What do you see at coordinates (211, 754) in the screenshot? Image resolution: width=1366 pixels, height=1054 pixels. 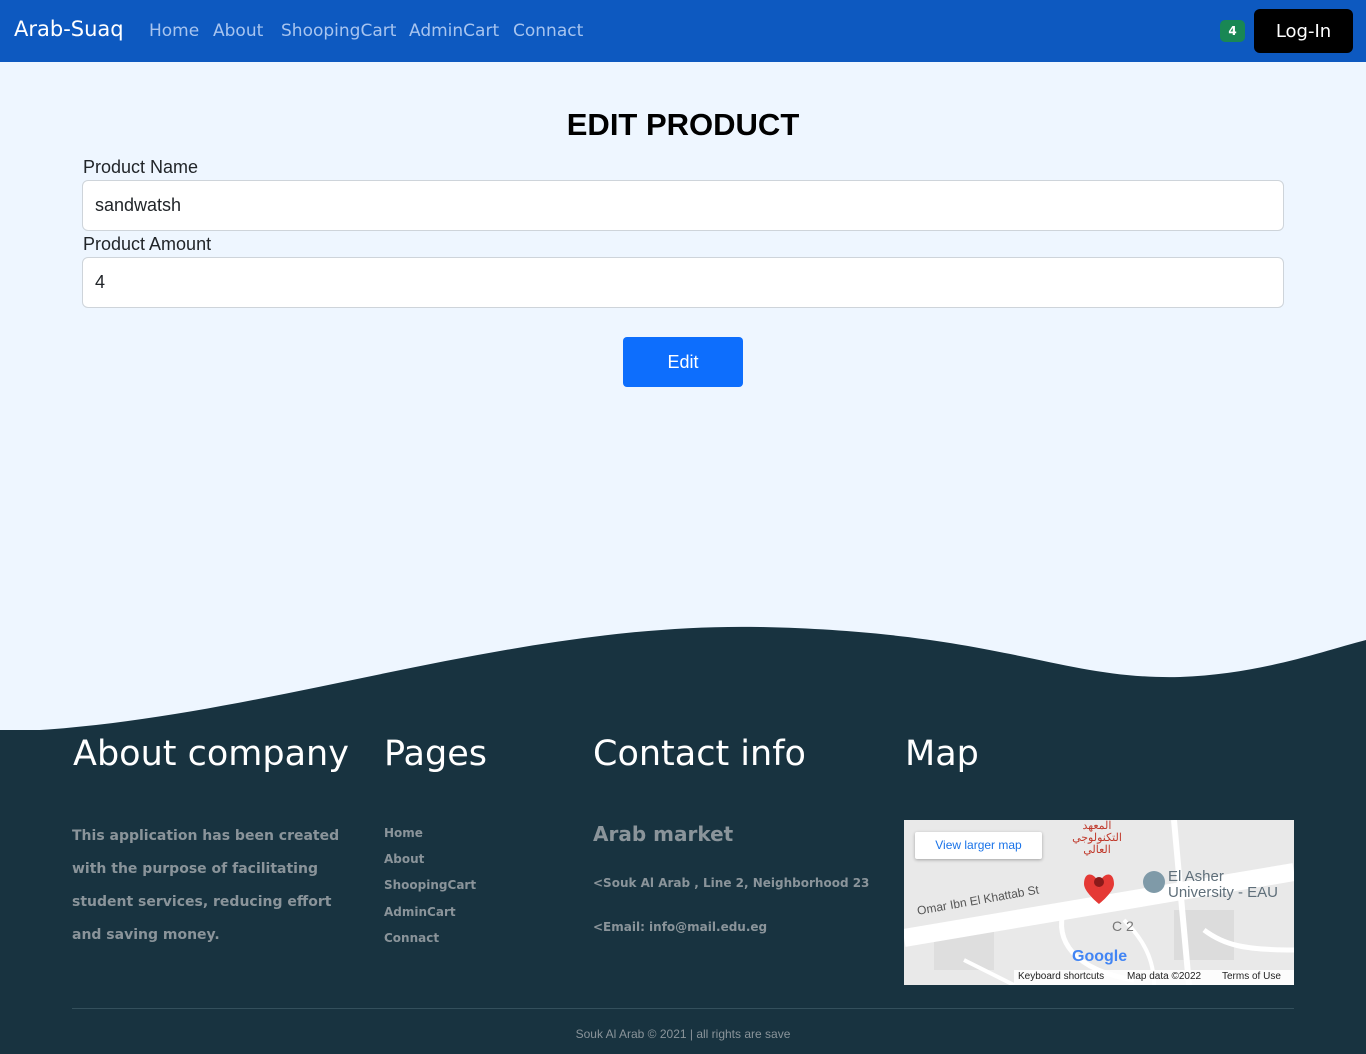 I see `about-company-heading: About company` at bounding box center [211, 754].